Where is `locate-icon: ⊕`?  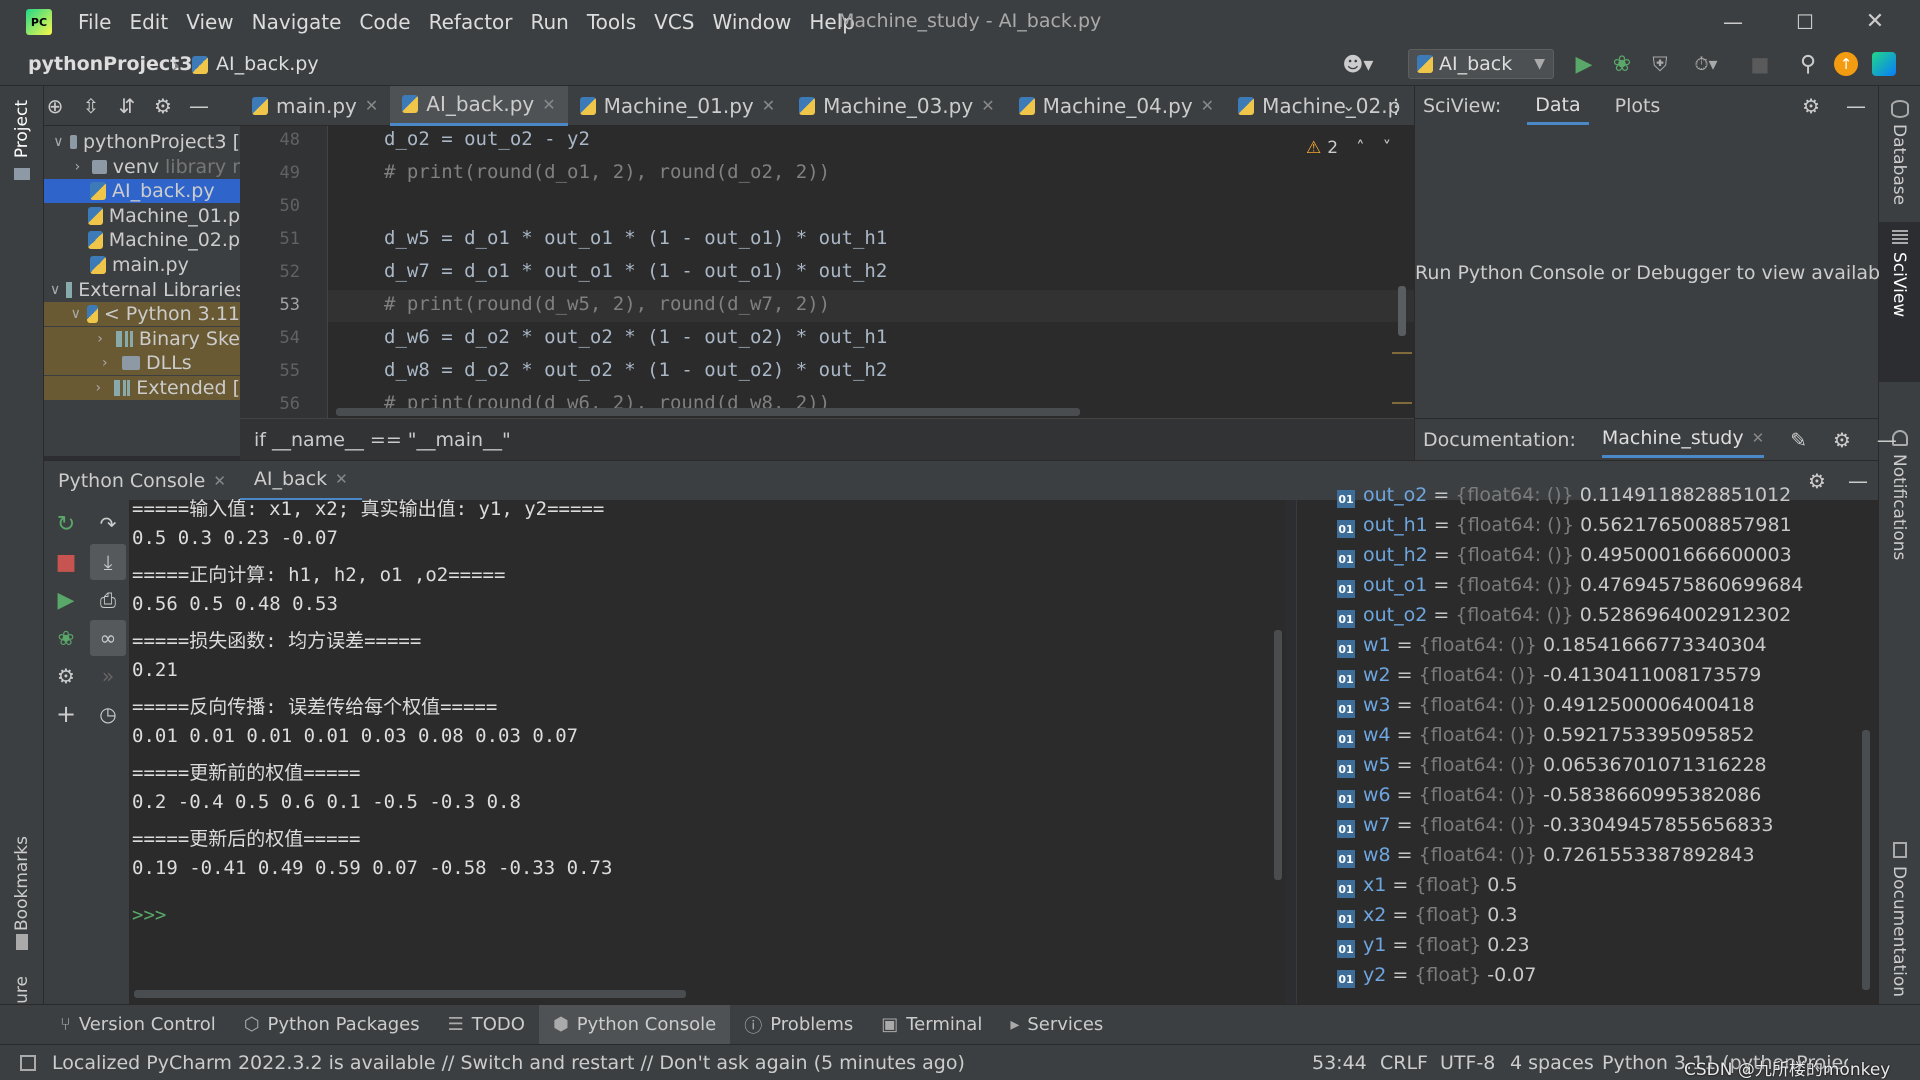
locate-icon: ⊕ is located at coordinates (55, 106).